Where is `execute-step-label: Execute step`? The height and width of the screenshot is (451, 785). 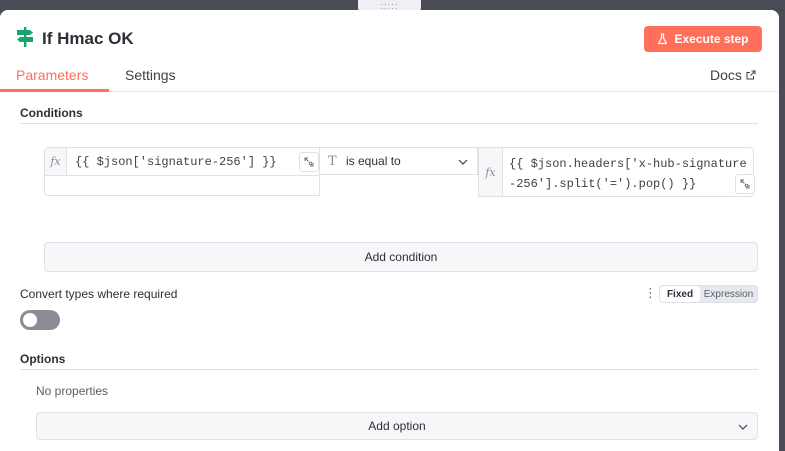
execute-step-label: Execute step is located at coordinates (711, 39).